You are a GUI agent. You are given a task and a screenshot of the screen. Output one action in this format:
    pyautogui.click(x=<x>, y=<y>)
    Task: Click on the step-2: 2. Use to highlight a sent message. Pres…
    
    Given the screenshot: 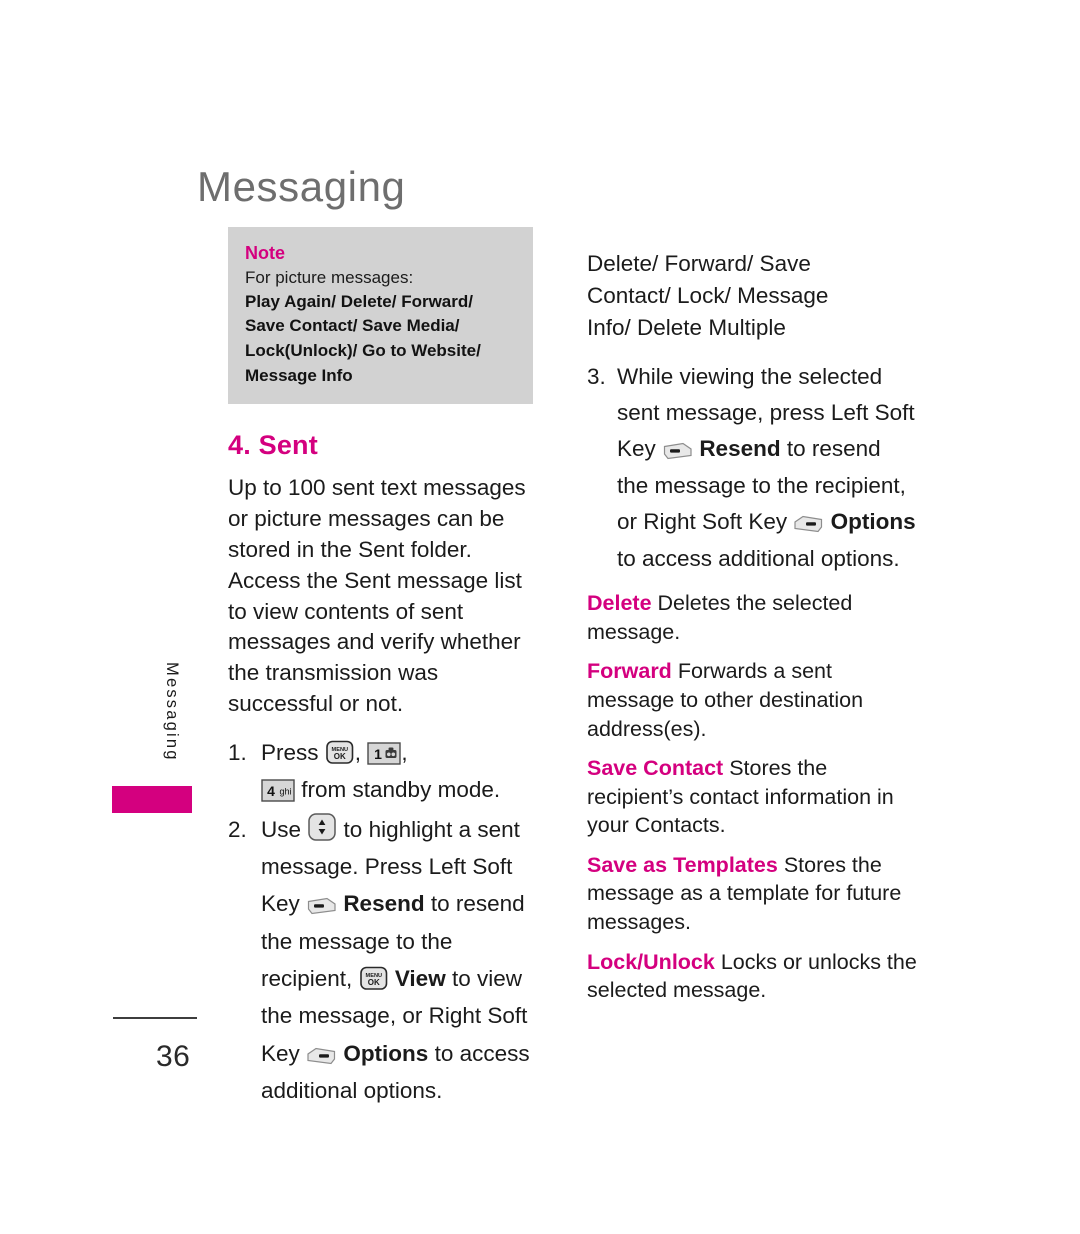 What is the action you would take?
    pyautogui.click(x=387, y=960)
    